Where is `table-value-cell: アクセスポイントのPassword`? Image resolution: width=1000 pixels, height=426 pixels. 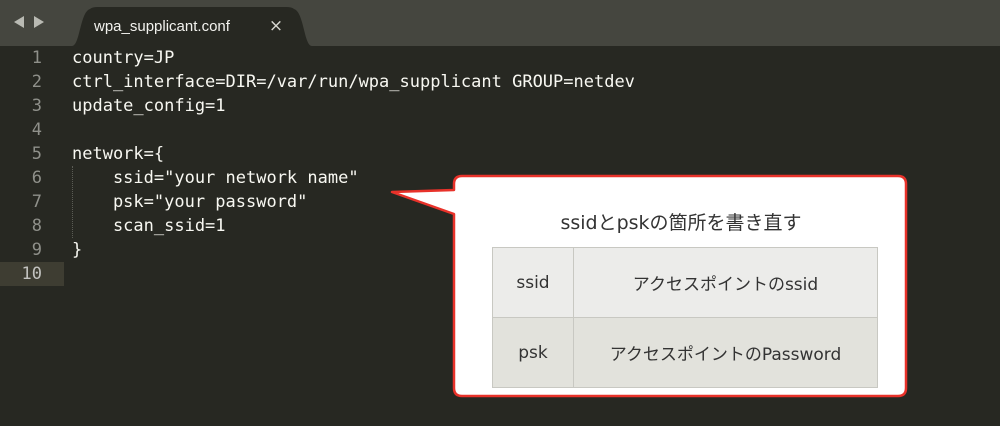
table-value-cell: アクセスポイントのPassword is located at coordinates (725, 352).